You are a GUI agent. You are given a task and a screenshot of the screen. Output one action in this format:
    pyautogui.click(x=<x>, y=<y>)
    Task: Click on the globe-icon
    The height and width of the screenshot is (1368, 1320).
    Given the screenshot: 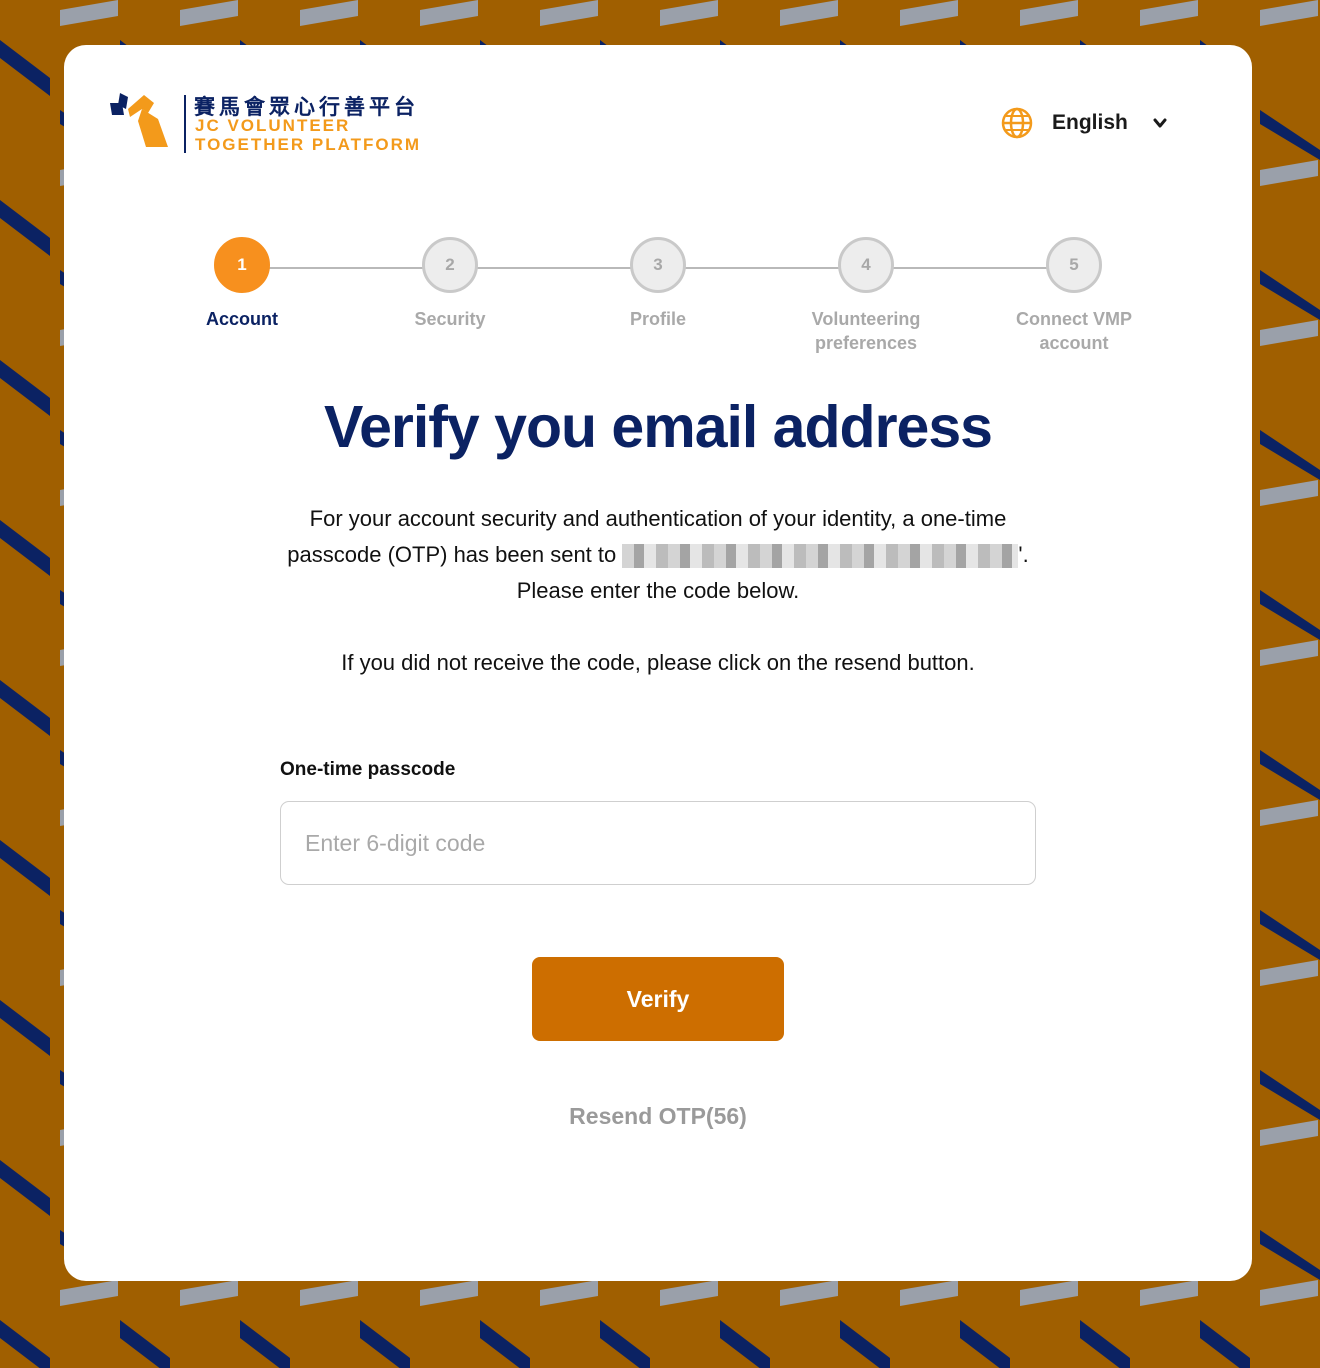 What is the action you would take?
    pyautogui.click(x=1017, y=123)
    